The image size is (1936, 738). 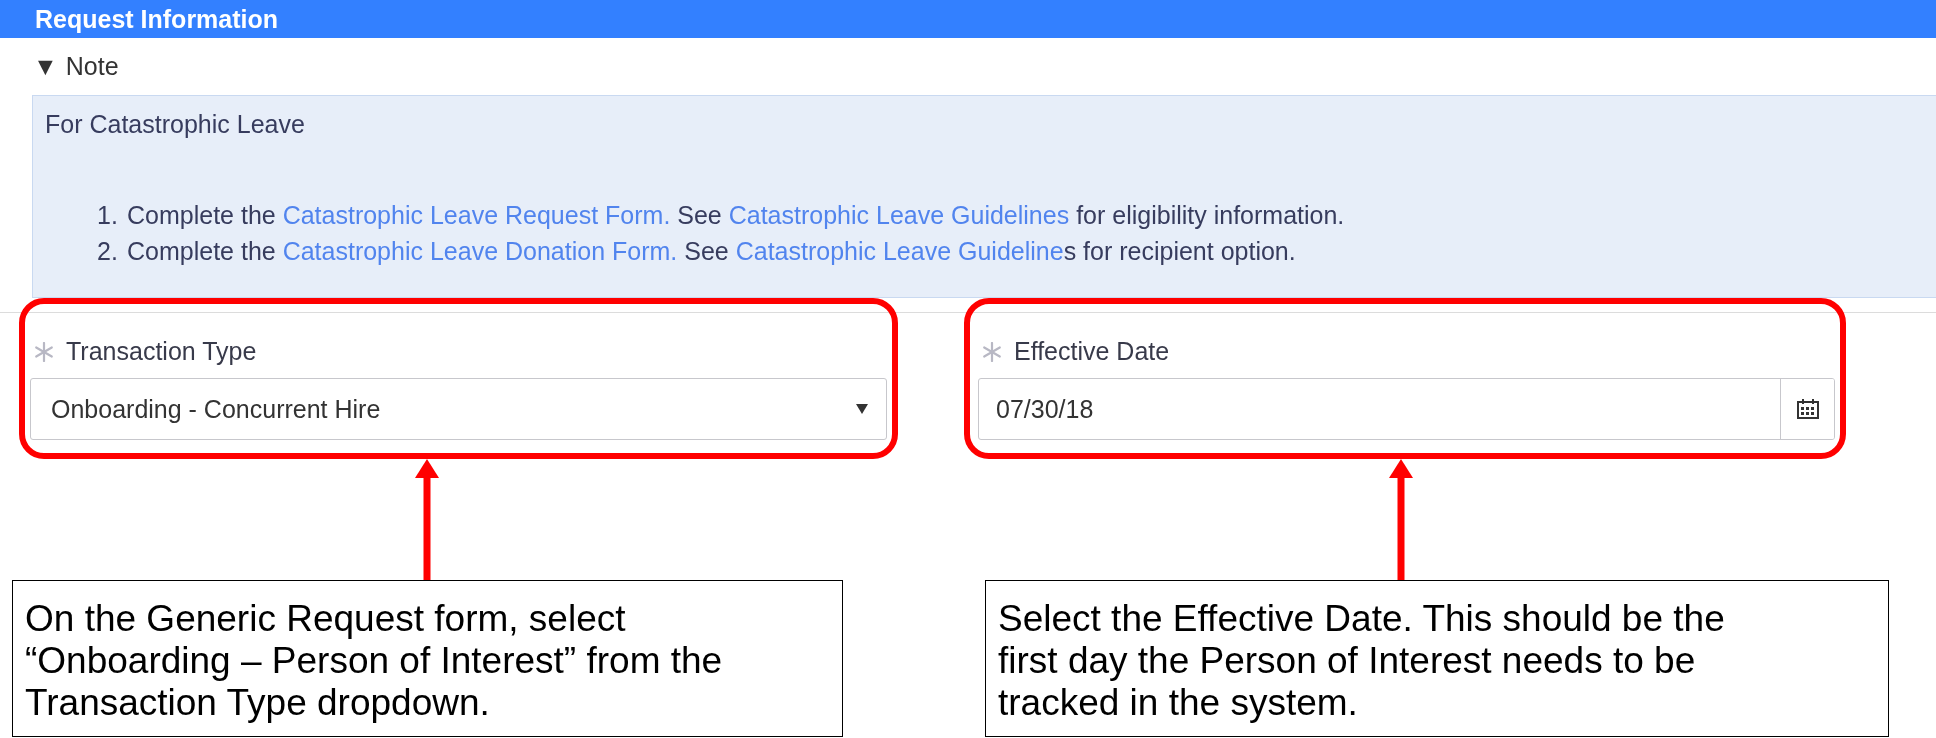 I want to click on field-label: Effective Date, so click(x=1092, y=351).